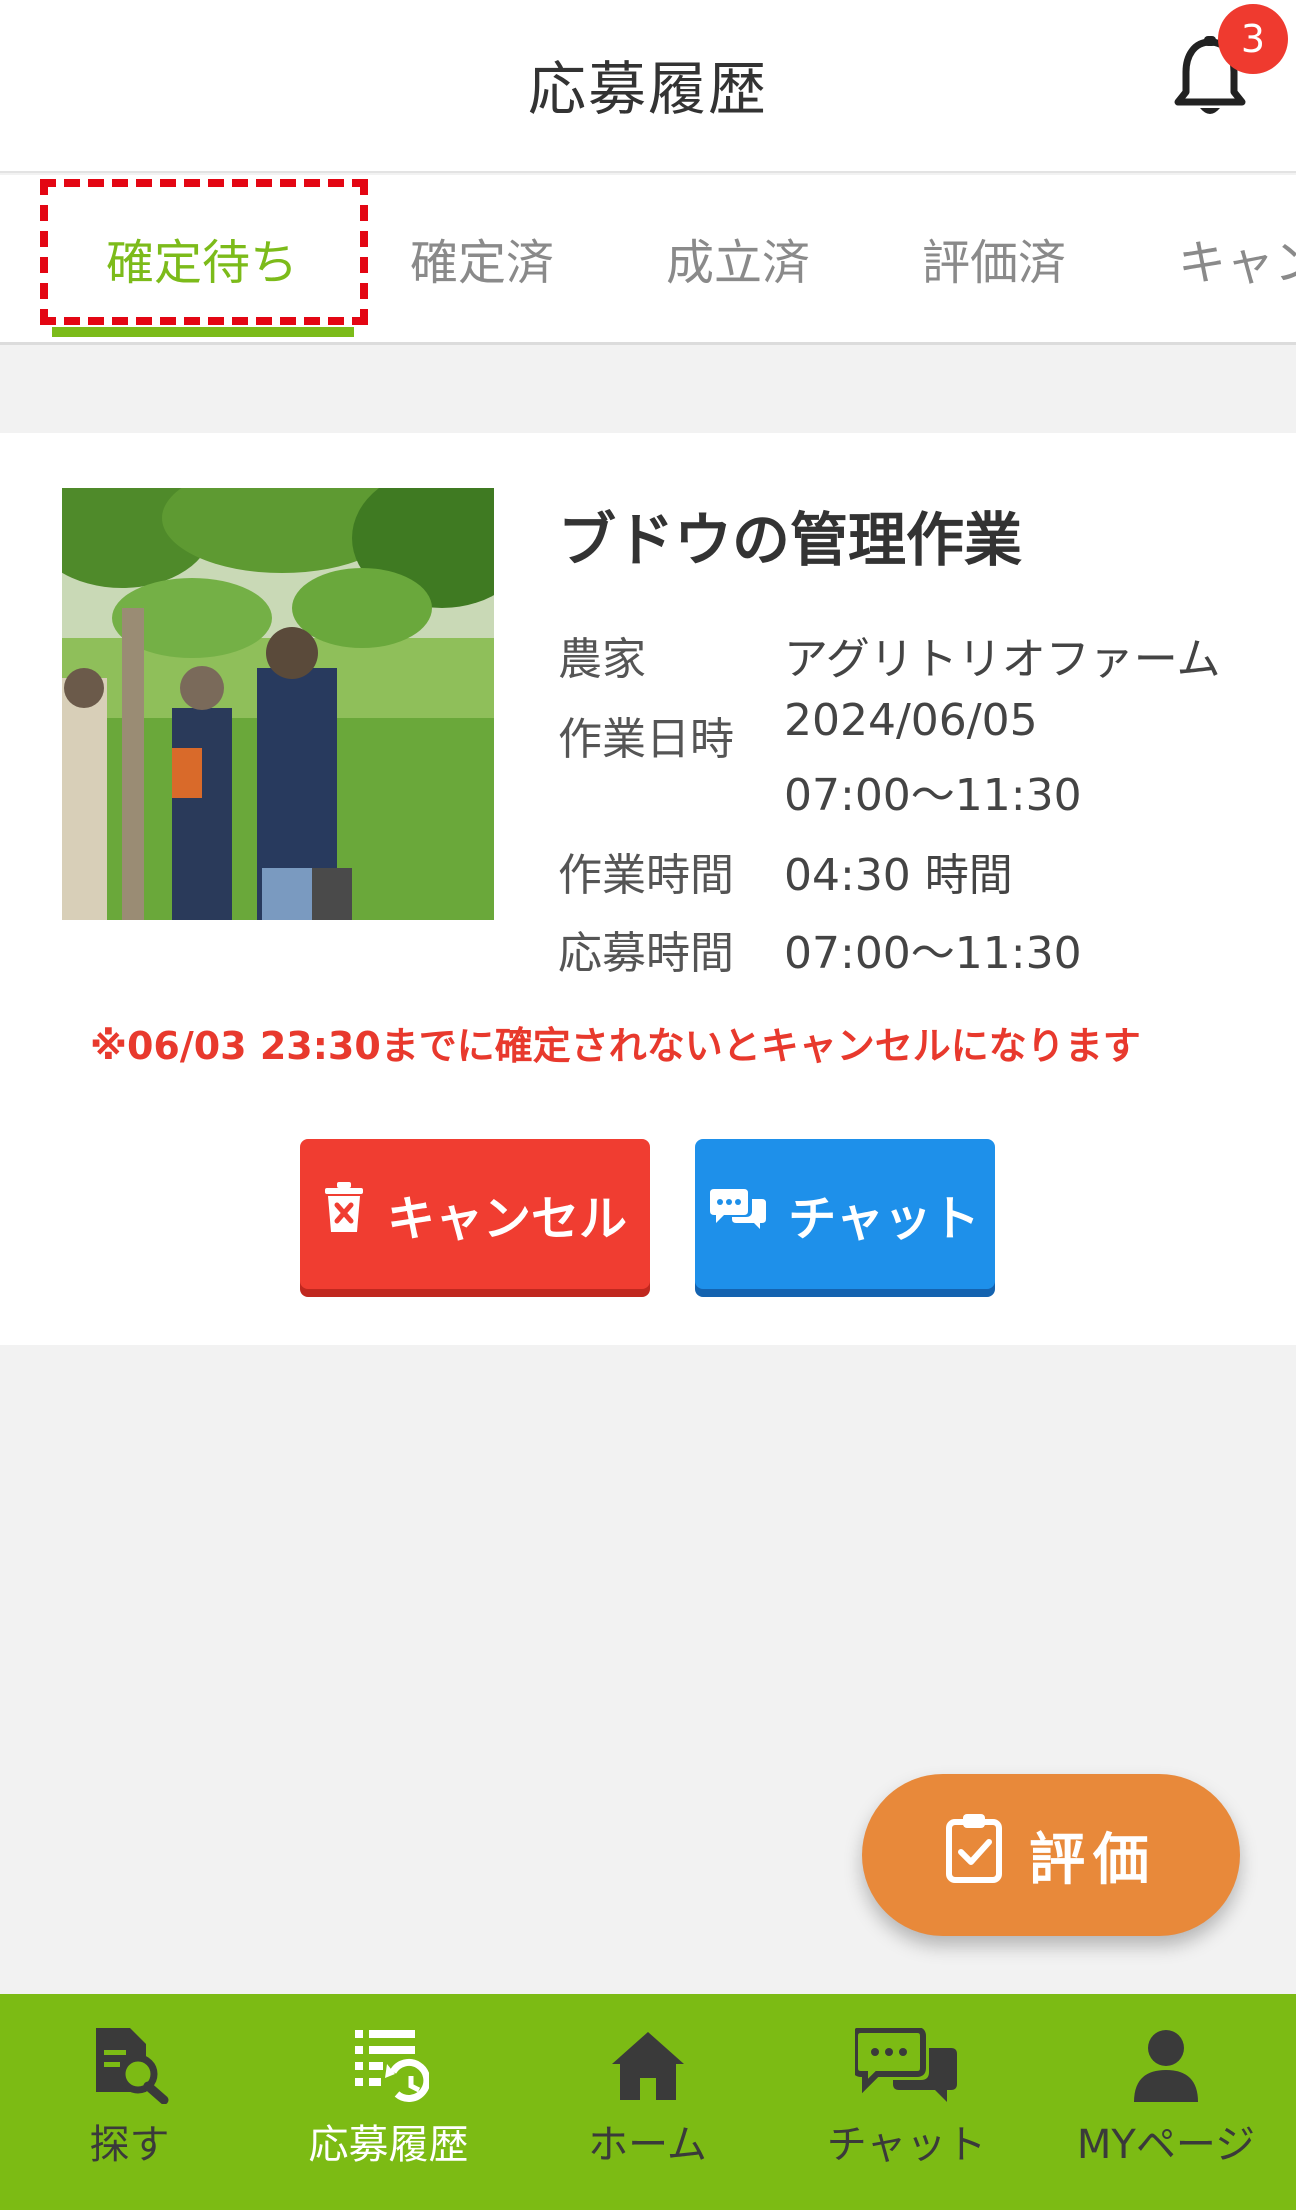 Image resolution: width=1311 pixels, height=2210 pixels. What do you see at coordinates (389, 2068) in the screenshot?
I see `history-list-icon` at bounding box center [389, 2068].